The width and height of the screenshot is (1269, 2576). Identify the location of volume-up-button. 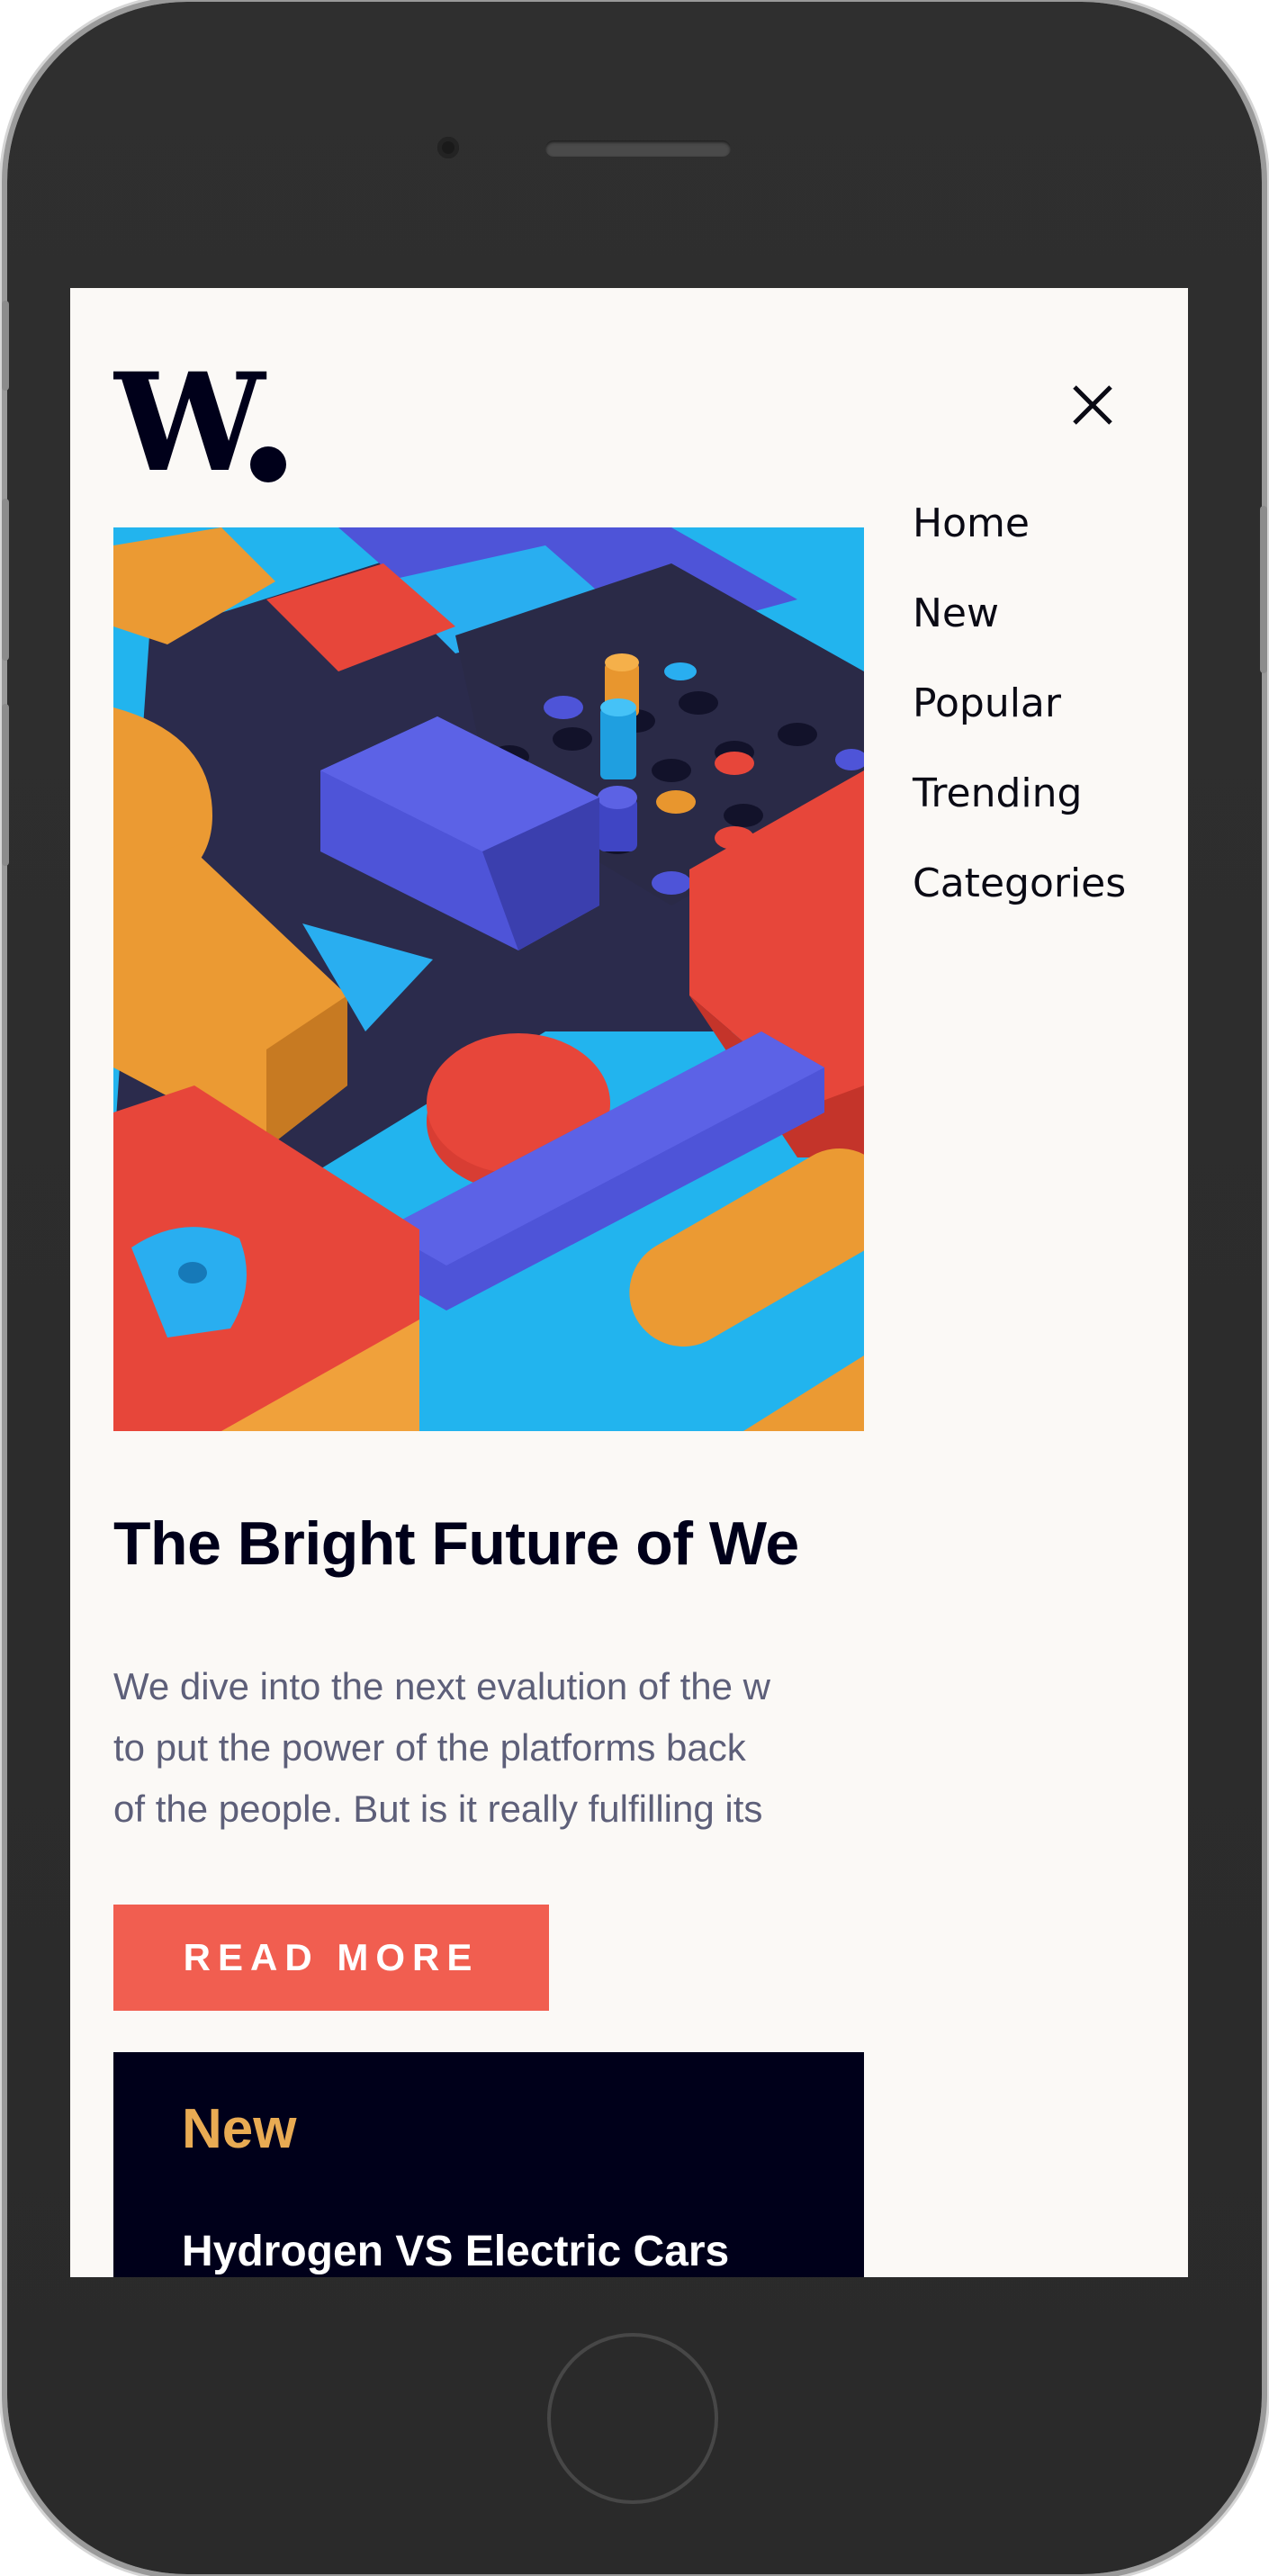
(6, 580).